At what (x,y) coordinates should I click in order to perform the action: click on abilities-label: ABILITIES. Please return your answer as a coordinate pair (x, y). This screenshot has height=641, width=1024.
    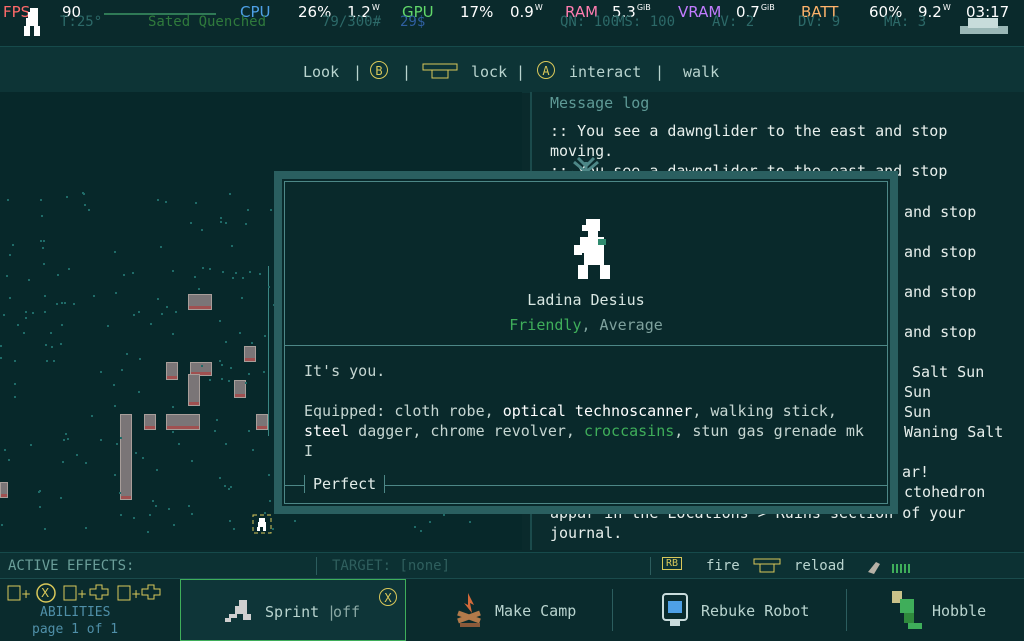
    Looking at the image, I should click on (75, 612).